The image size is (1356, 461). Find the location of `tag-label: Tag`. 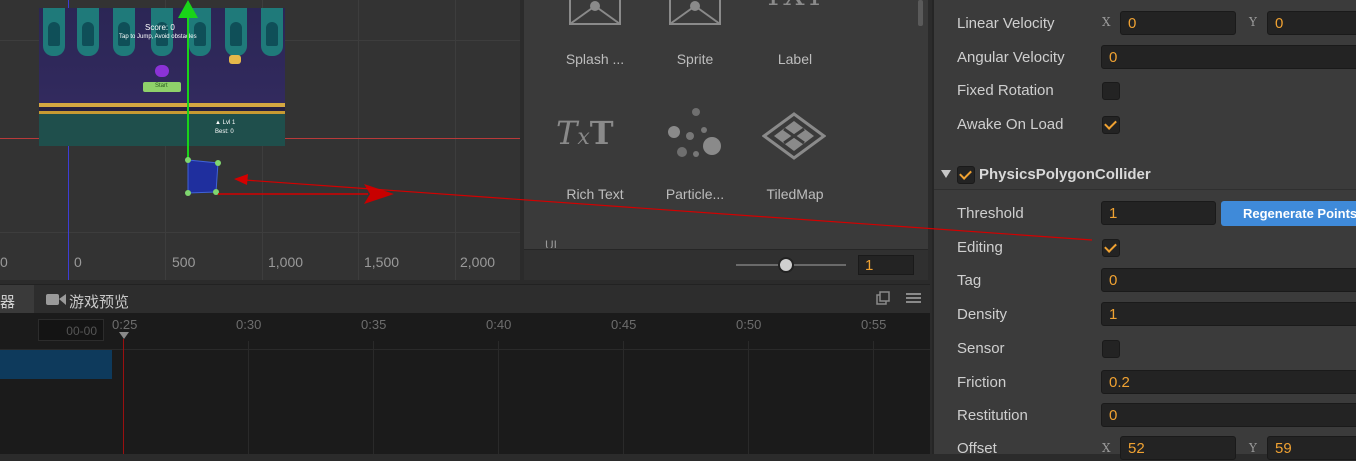

tag-label: Tag is located at coordinates (969, 280).